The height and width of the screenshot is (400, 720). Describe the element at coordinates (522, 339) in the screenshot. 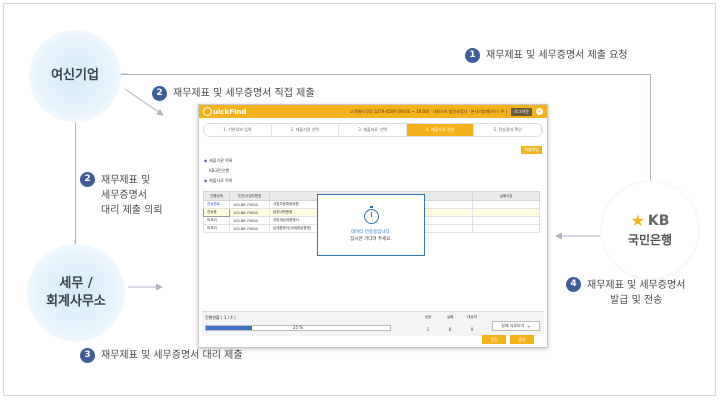

I see `close-button: 종료` at that location.